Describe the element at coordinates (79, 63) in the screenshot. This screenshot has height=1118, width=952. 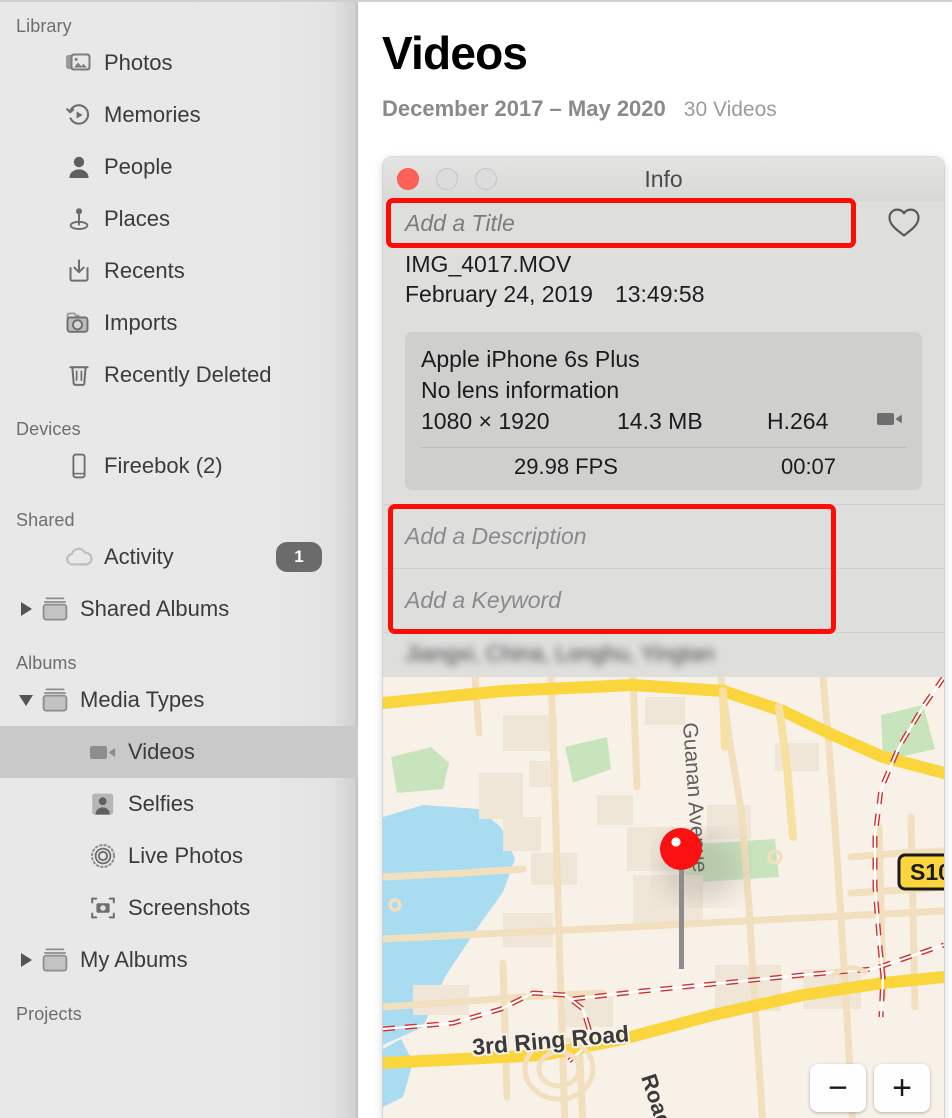
I see `photos-icon` at that location.